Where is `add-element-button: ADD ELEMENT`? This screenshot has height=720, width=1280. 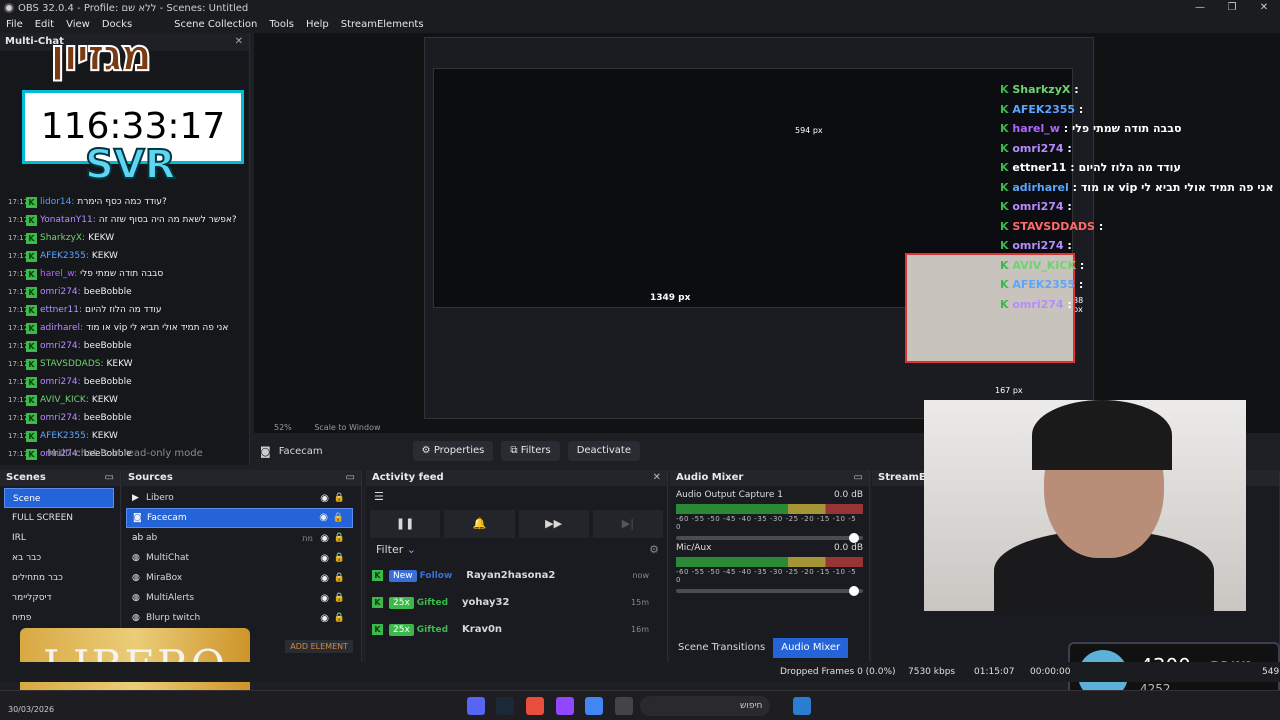 add-element-button: ADD ELEMENT is located at coordinates (319, 646).